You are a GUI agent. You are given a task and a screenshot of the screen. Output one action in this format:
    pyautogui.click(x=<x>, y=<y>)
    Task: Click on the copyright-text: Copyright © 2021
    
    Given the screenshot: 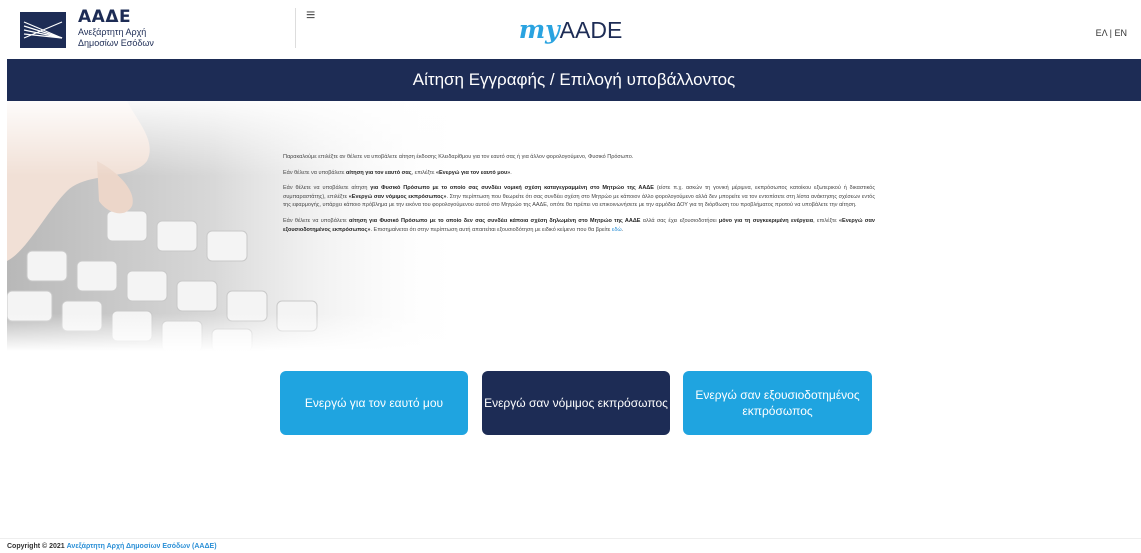 What is the action you would take?
    pyautogui.click(x=37, y=546)
    